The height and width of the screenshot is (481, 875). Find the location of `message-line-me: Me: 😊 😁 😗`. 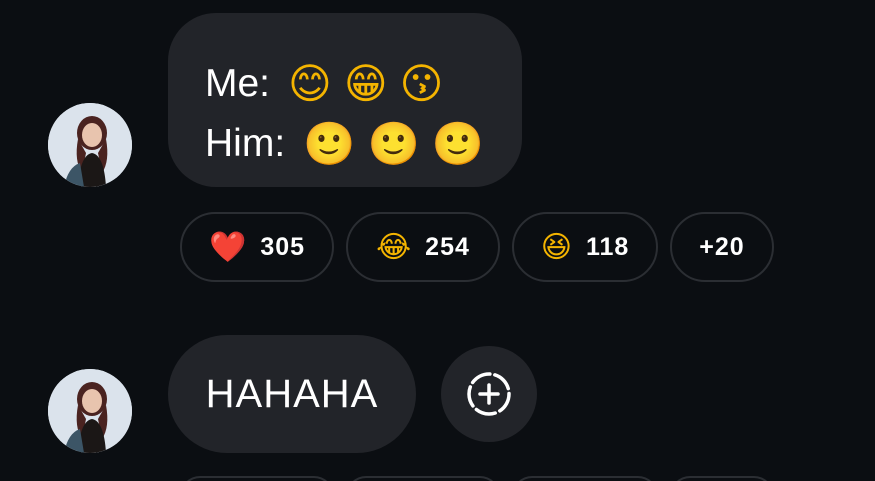

message-line-me: Me: 😊 😁 😗 is located at coordinates (330, 84).